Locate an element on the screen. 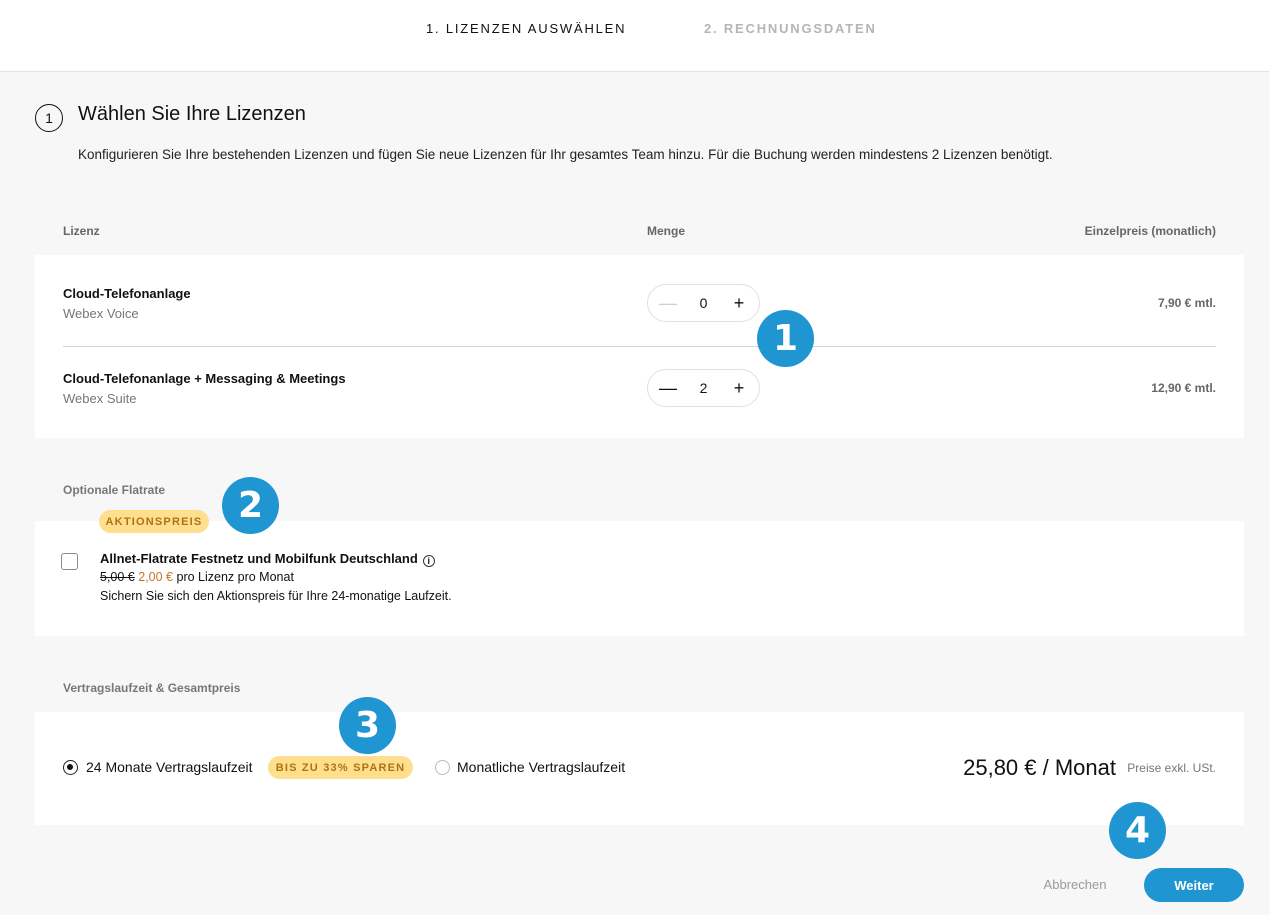 This screenshot has width=1269, height=915. promo-badge: AKTIONSPREIS is located at coordinates (154, 521).